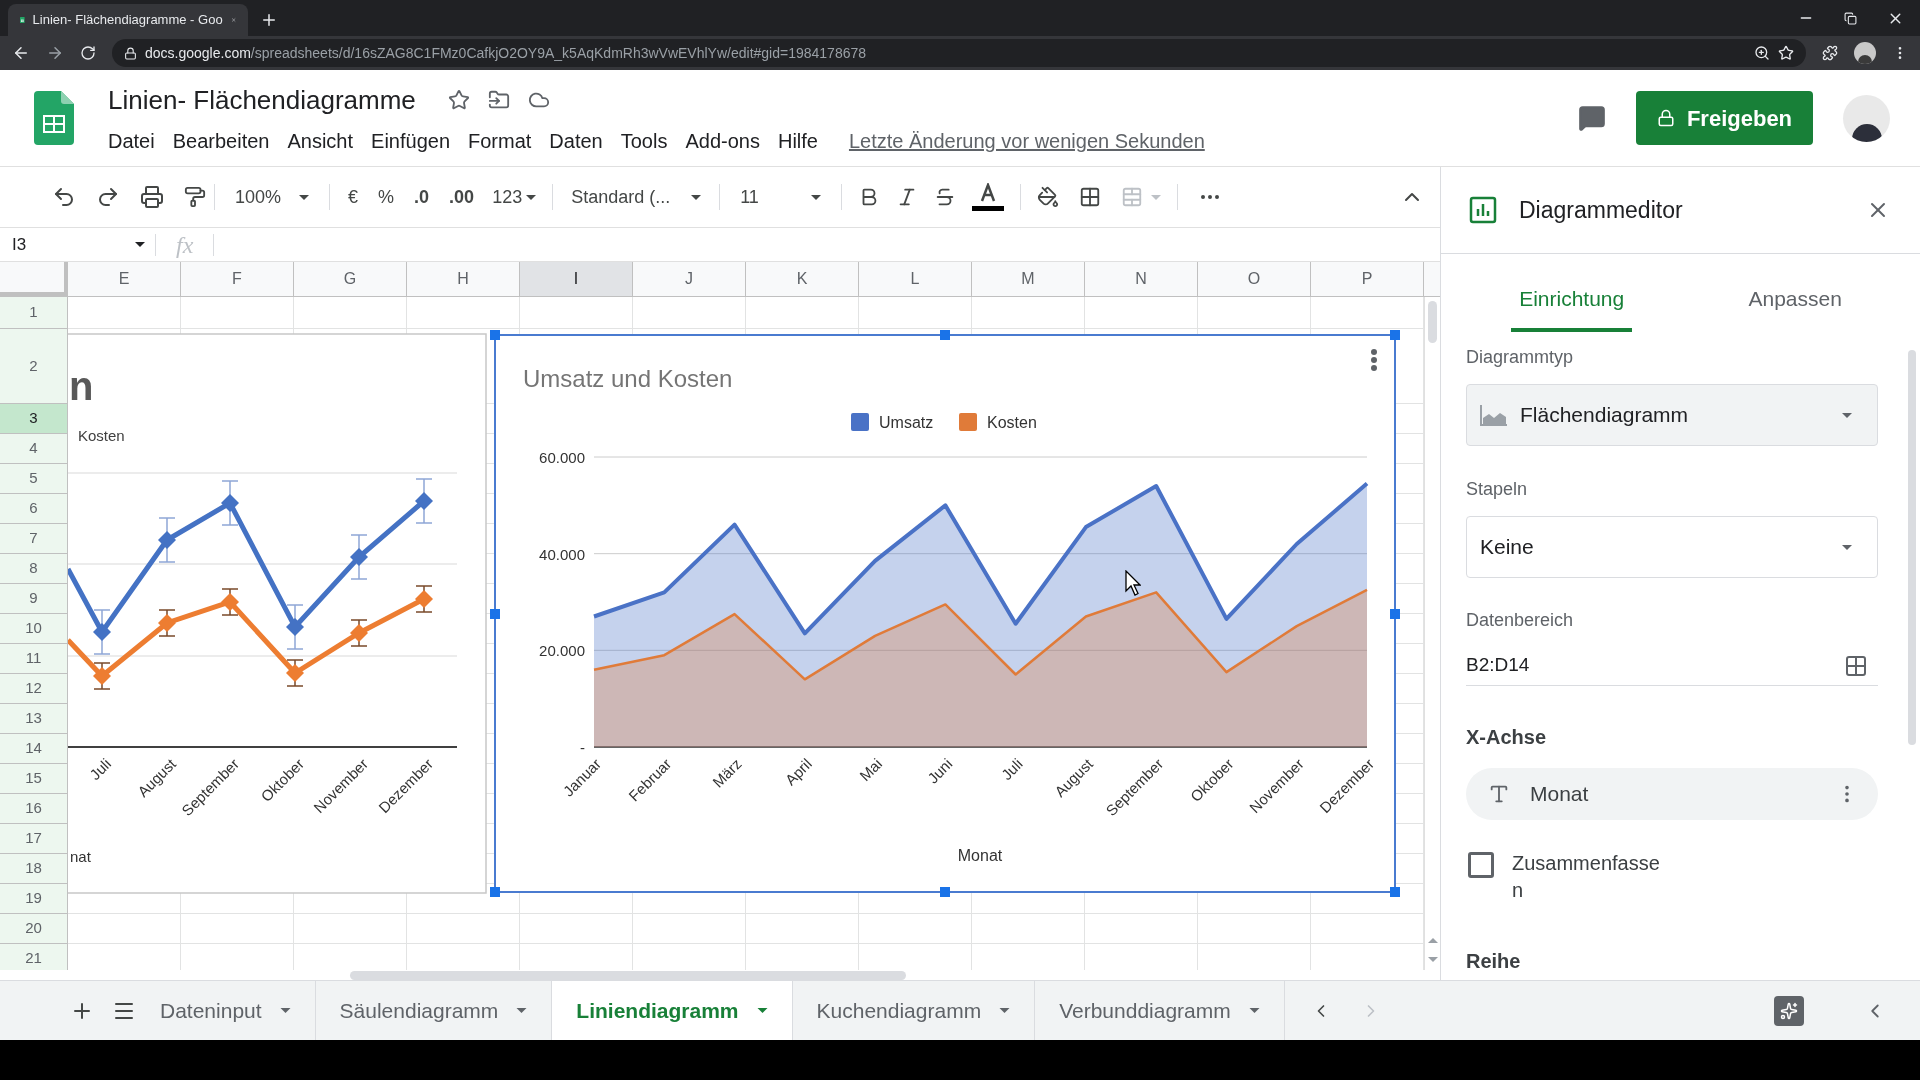  I want to click on back-icon, so click(21, 53).